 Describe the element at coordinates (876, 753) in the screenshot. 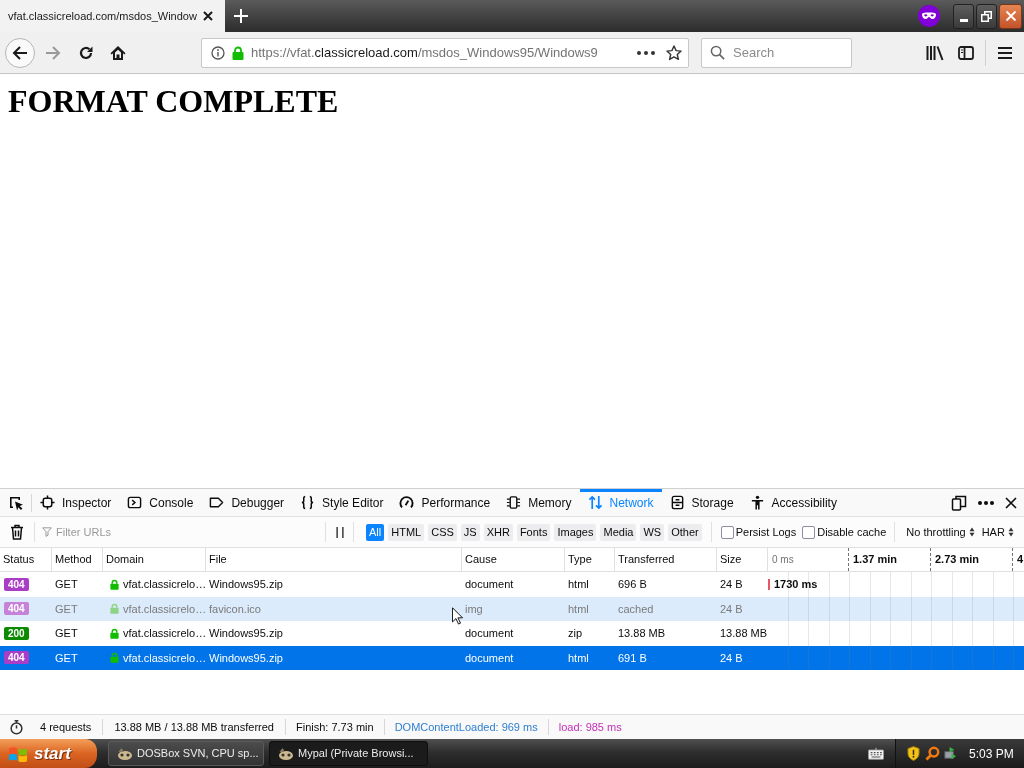

I see `keyboard-icon` at that location.